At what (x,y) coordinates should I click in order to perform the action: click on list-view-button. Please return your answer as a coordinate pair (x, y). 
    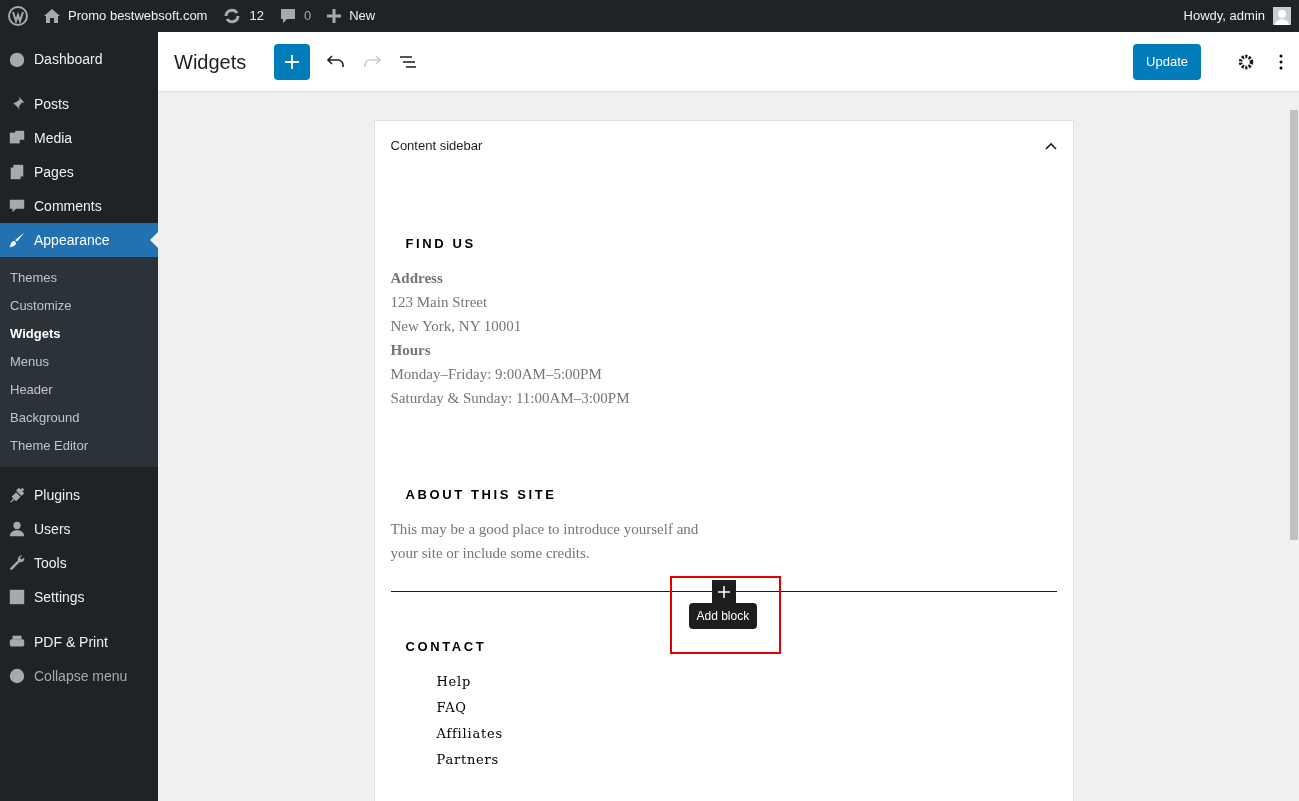
    Looking at the image, I should click on (408, 61).